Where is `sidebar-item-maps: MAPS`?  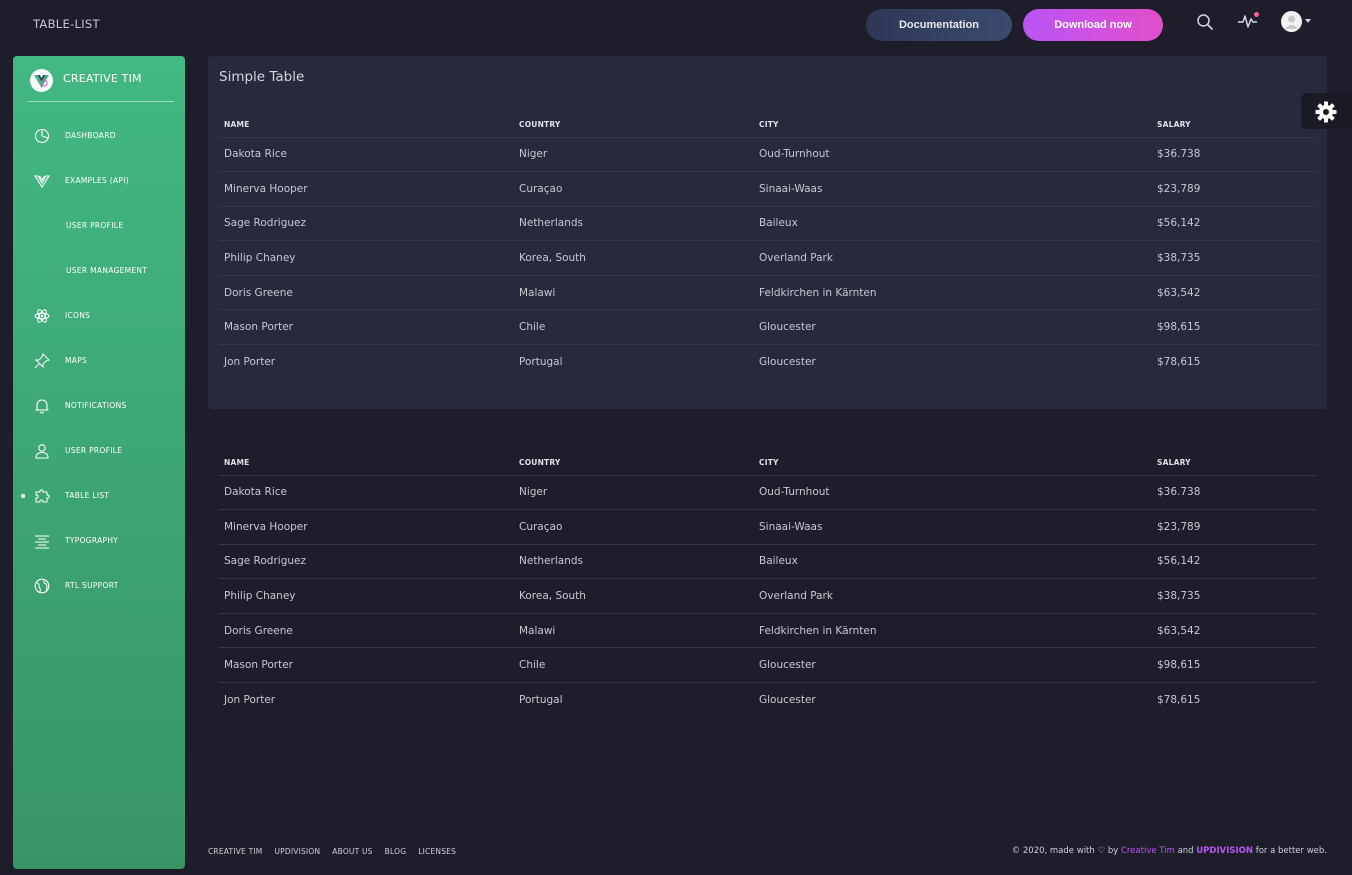 sidebar-item-maps: MAPS is located at coordinates (99, 361).